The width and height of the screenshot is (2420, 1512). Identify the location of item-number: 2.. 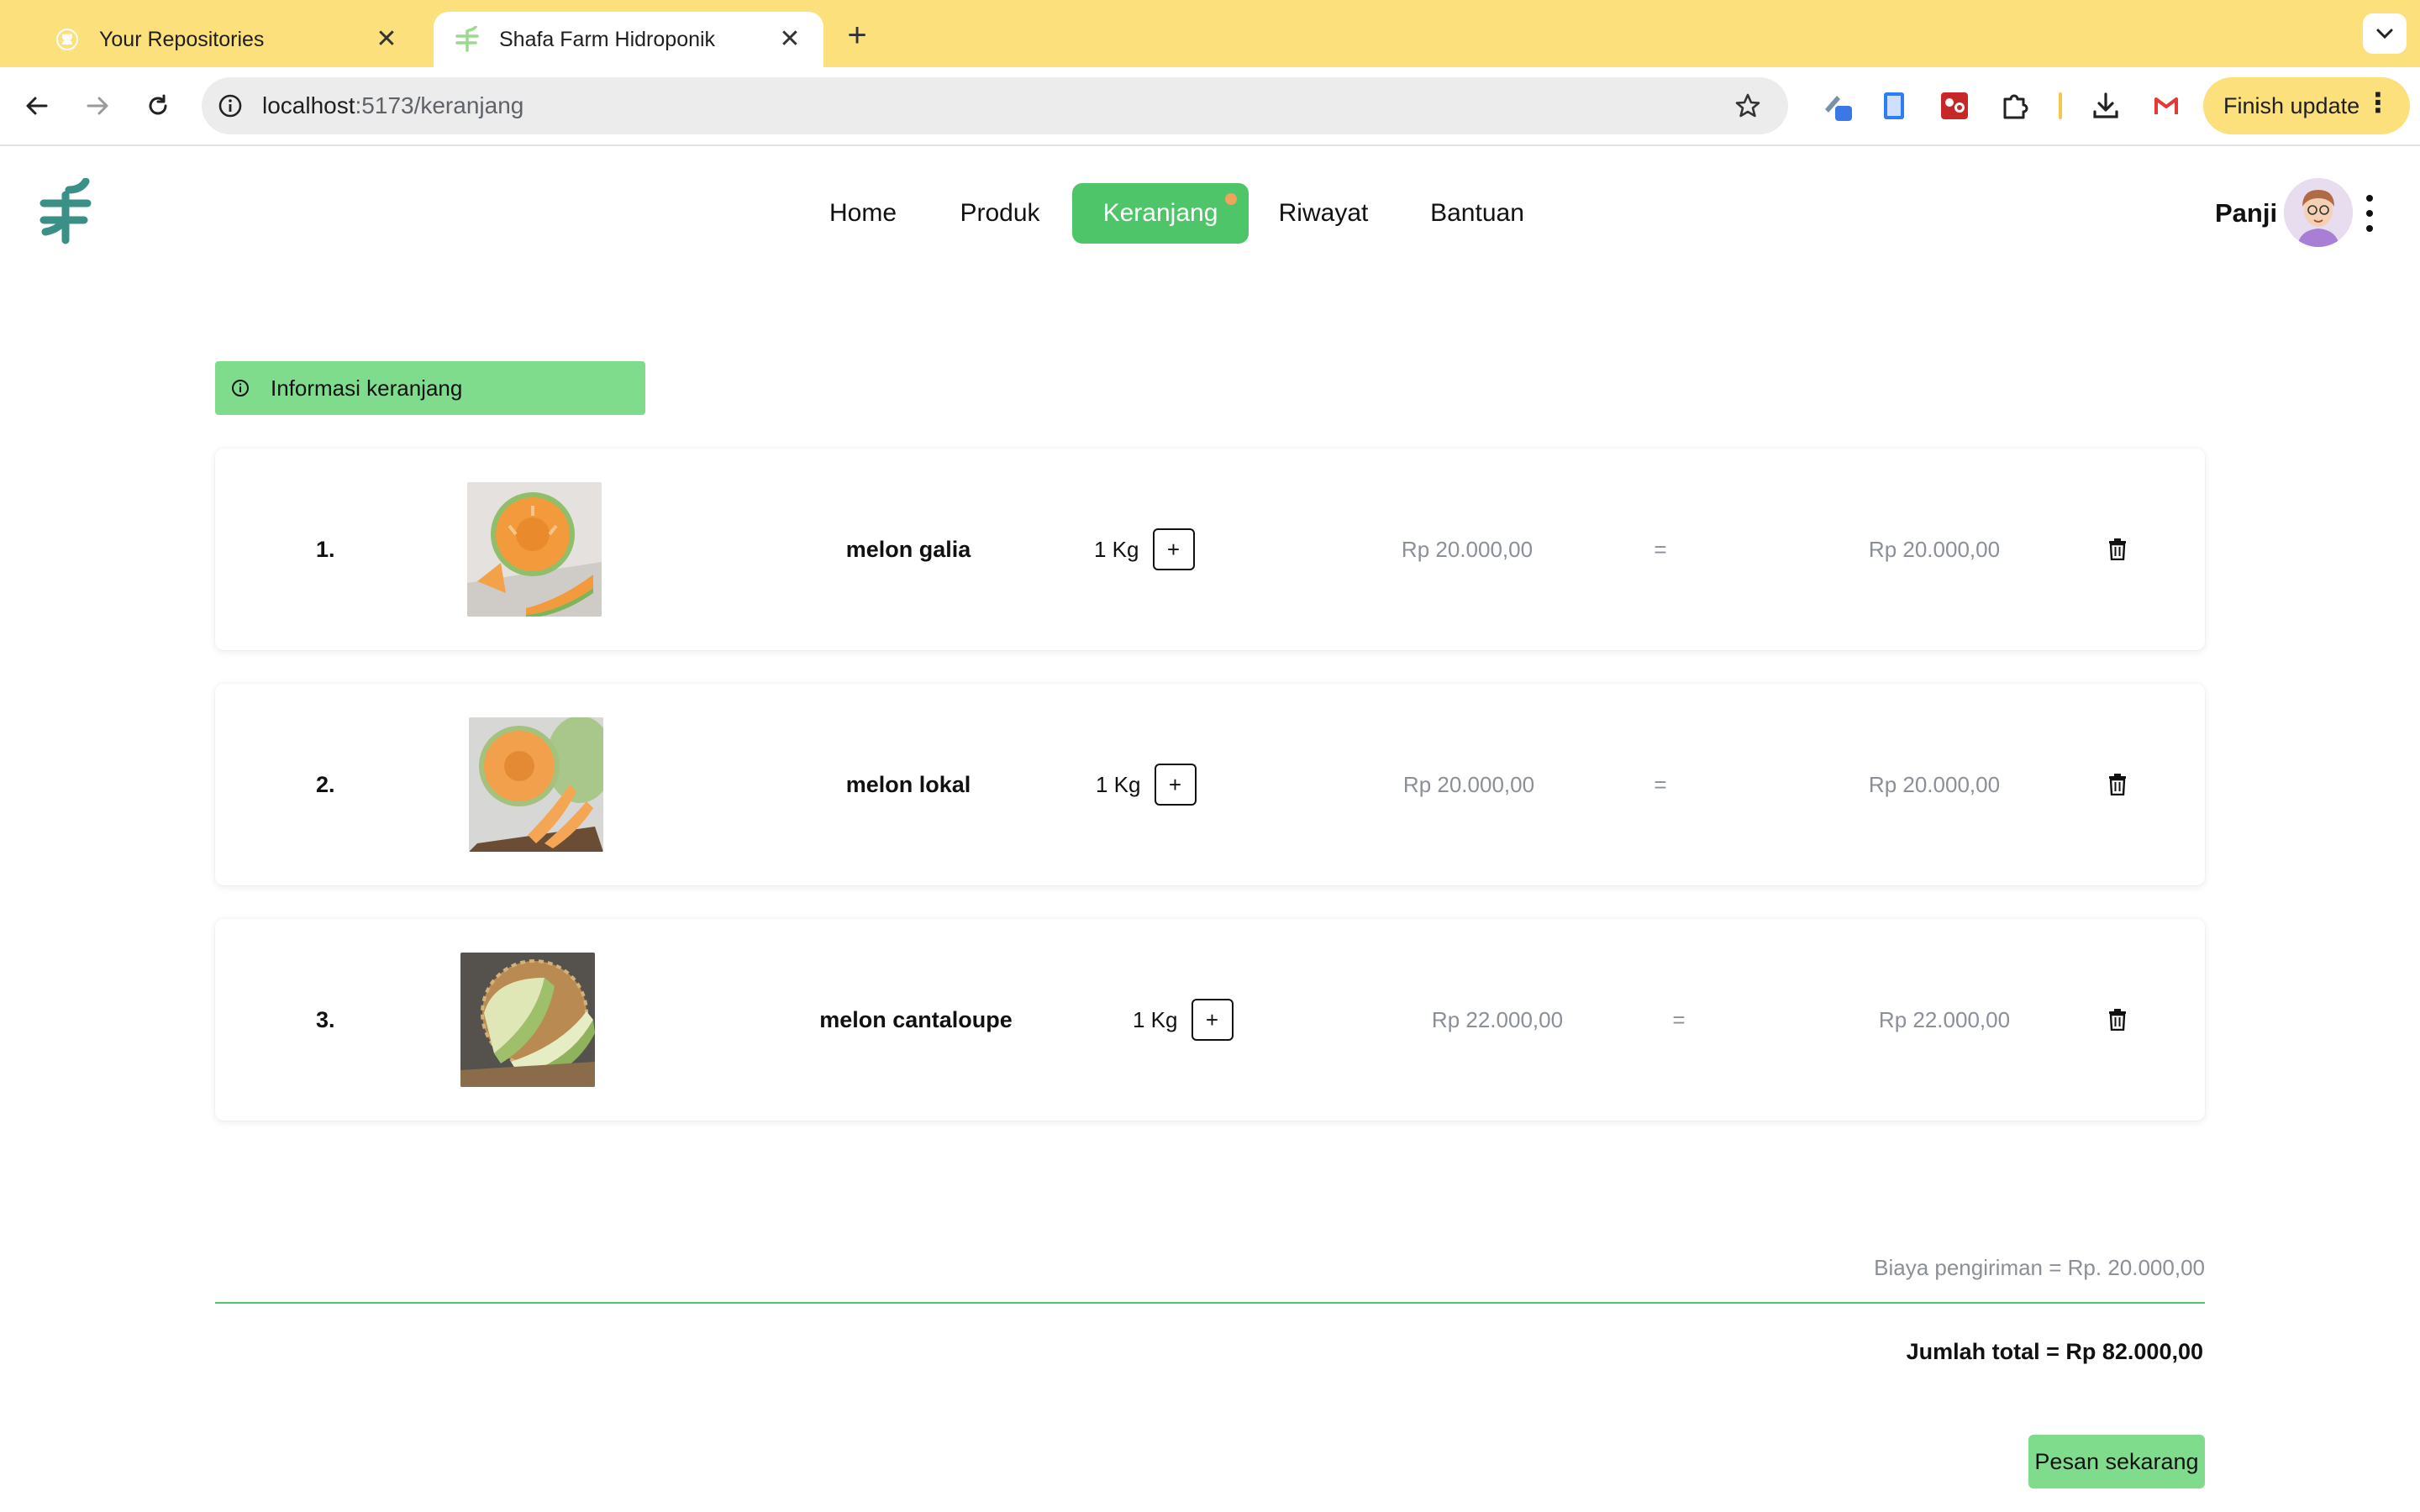
(325, 784).